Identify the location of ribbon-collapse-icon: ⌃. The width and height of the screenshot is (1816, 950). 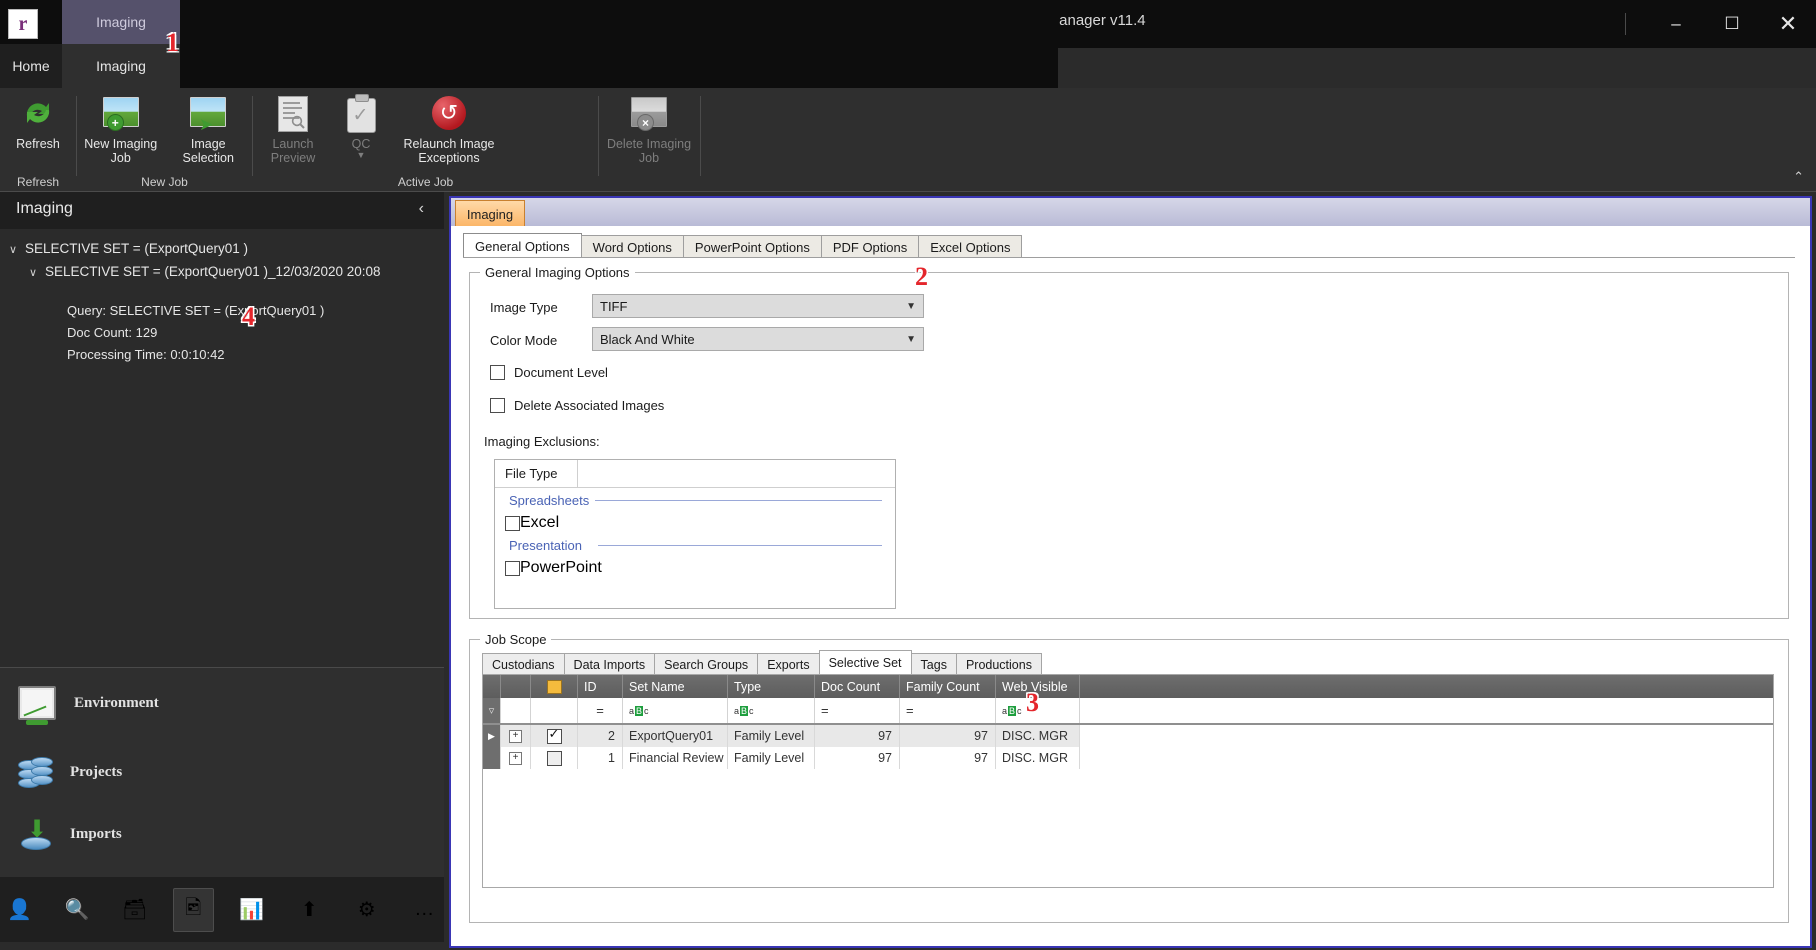
(1798, 177).